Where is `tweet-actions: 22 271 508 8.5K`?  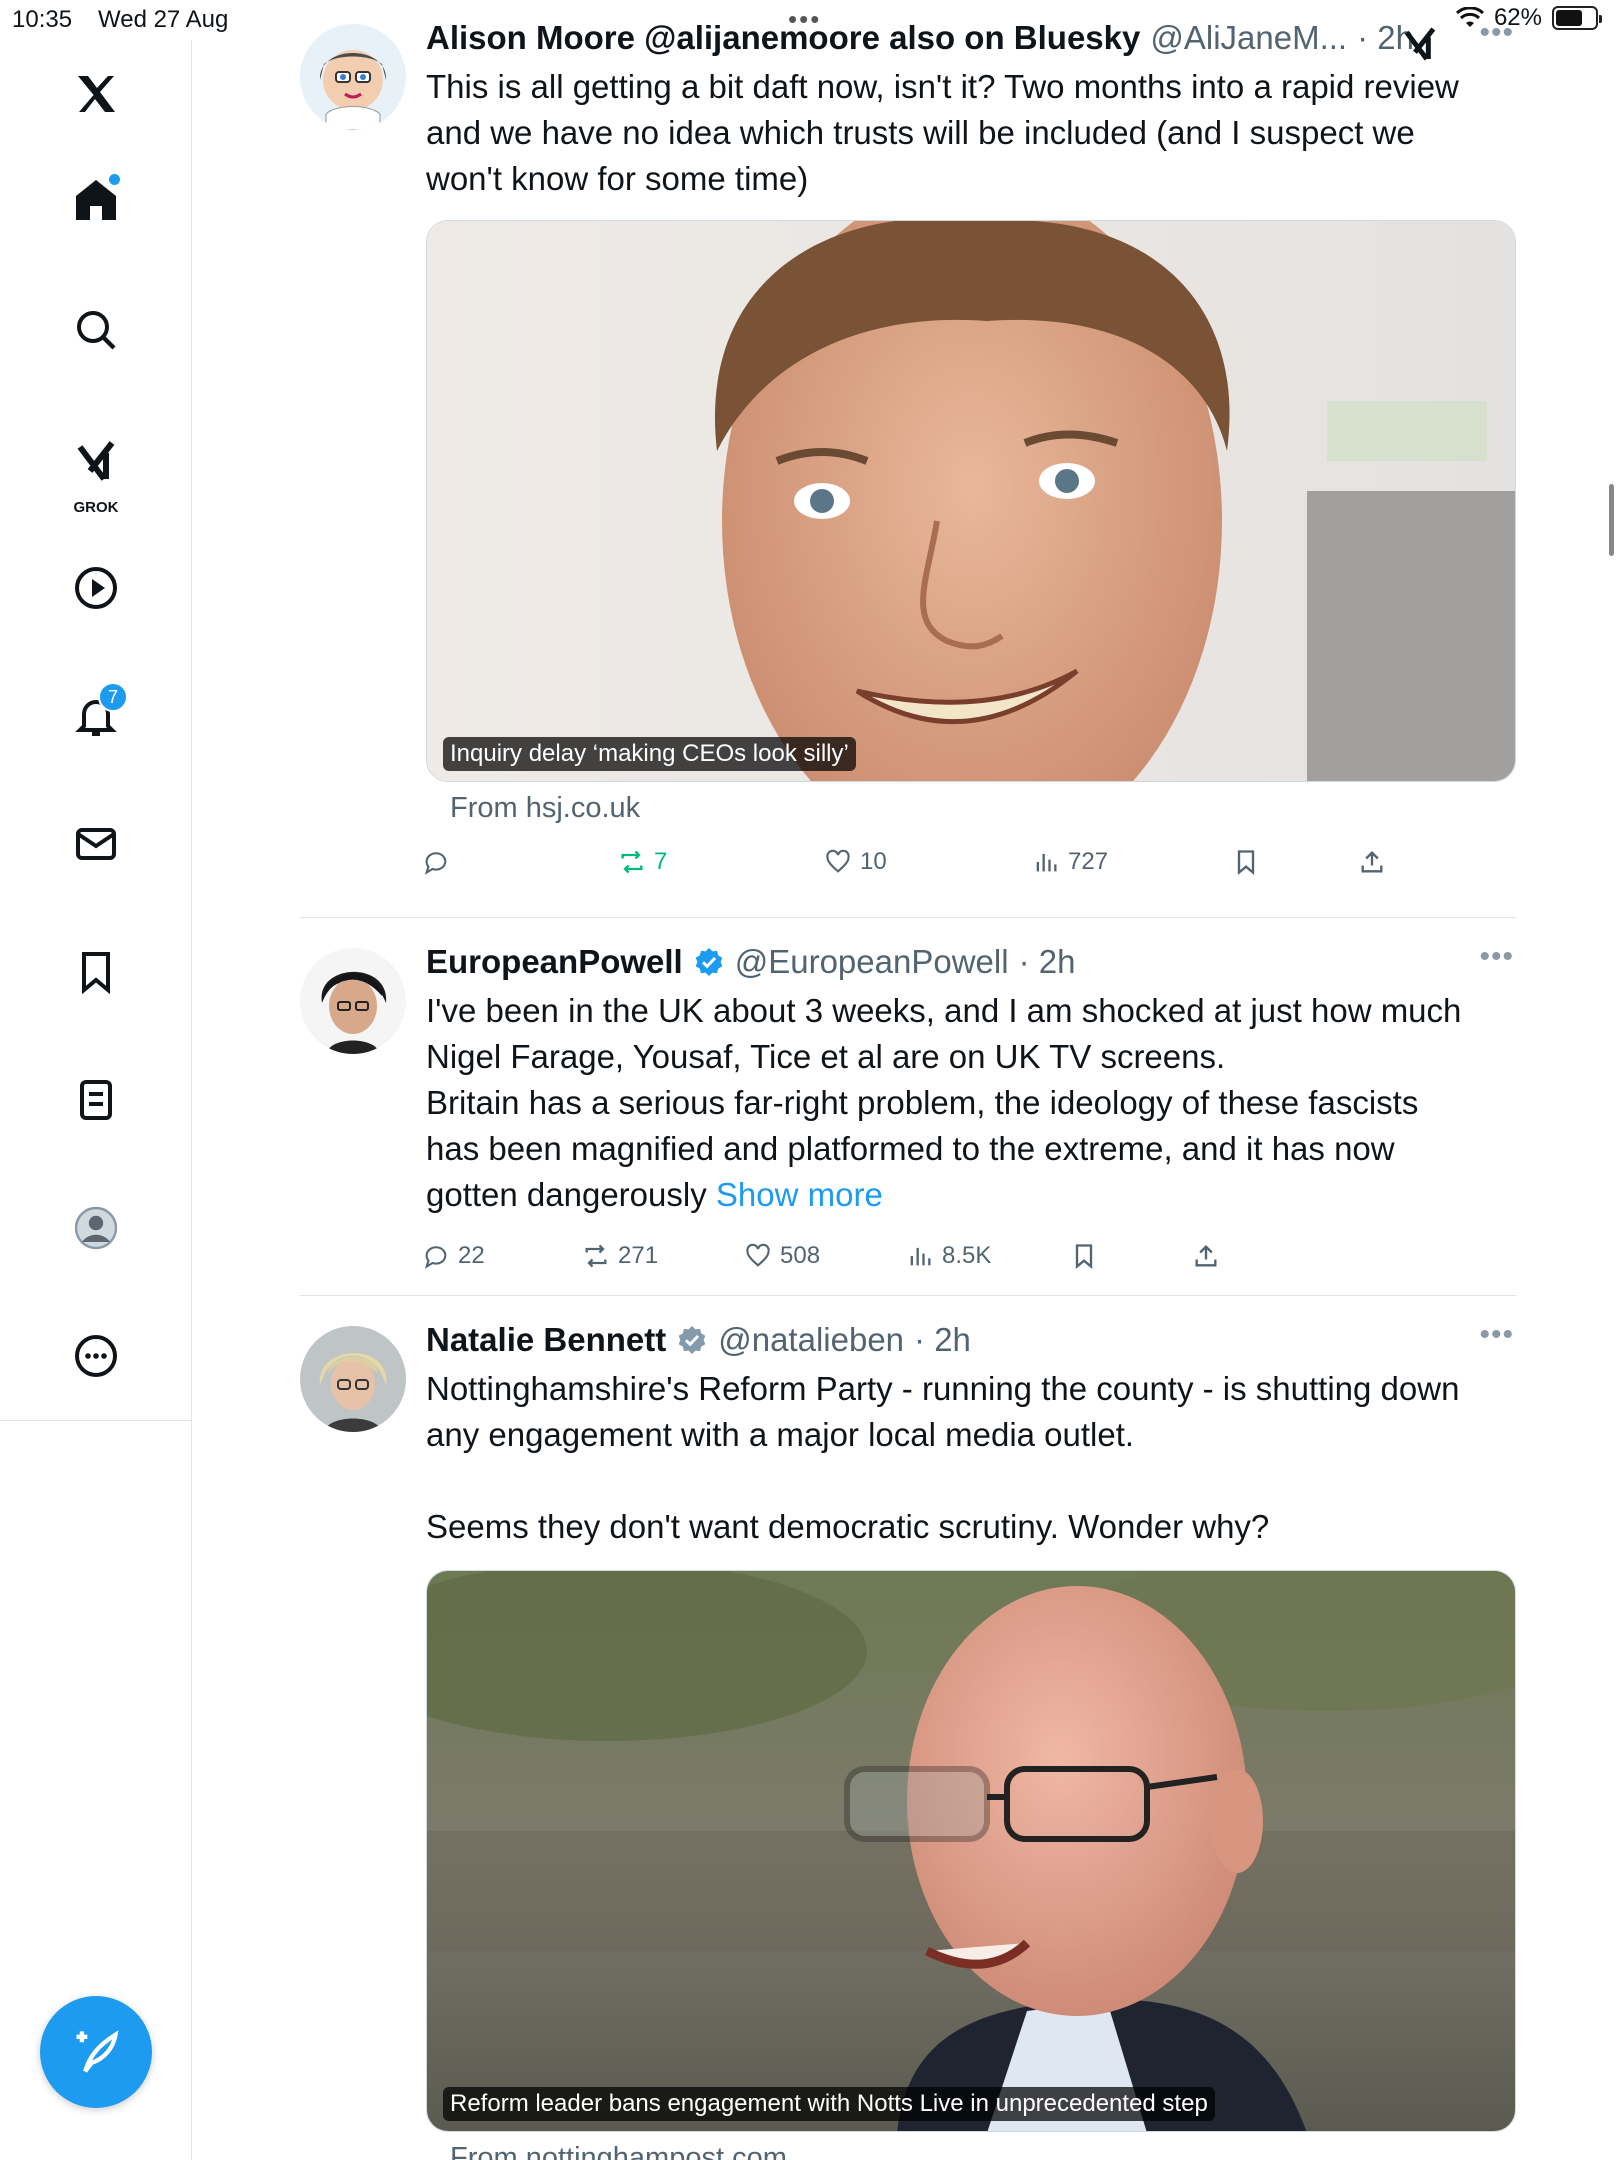 tweet-actions: 22 271 508 8.5K is located at coordinates (922, 1262).